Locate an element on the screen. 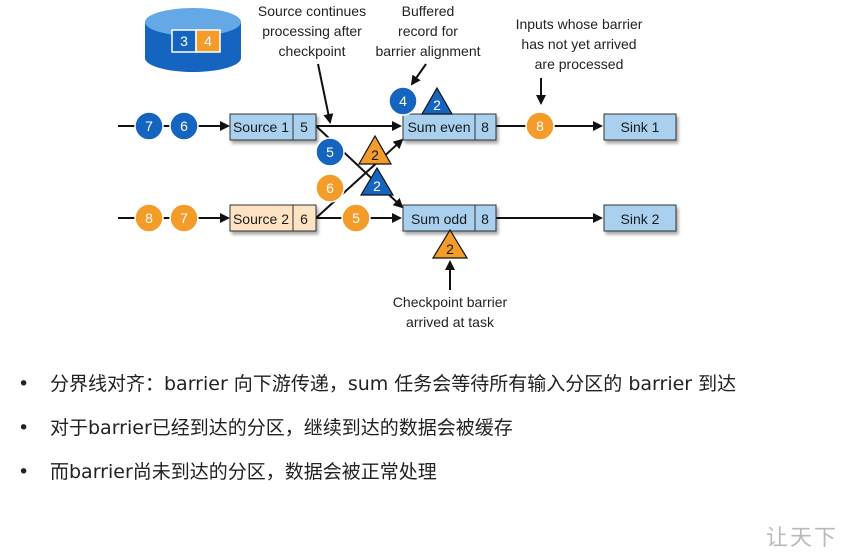  svg-text: processing after is located at coordinates (312, 31).